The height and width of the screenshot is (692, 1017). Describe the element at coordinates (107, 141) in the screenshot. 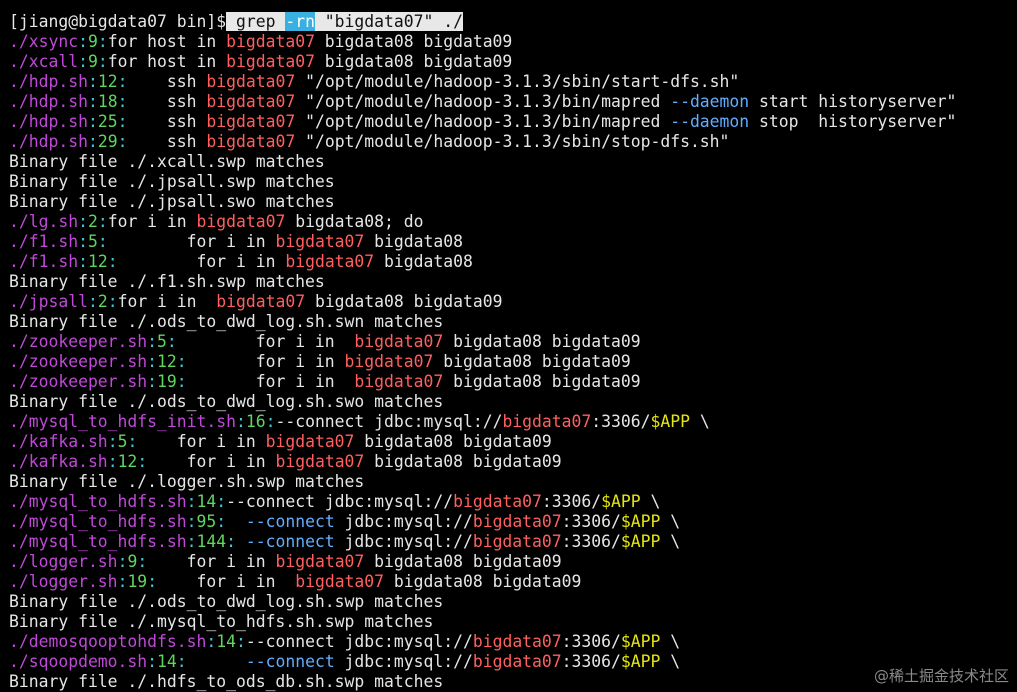

I see `line-number: 29` at that location.